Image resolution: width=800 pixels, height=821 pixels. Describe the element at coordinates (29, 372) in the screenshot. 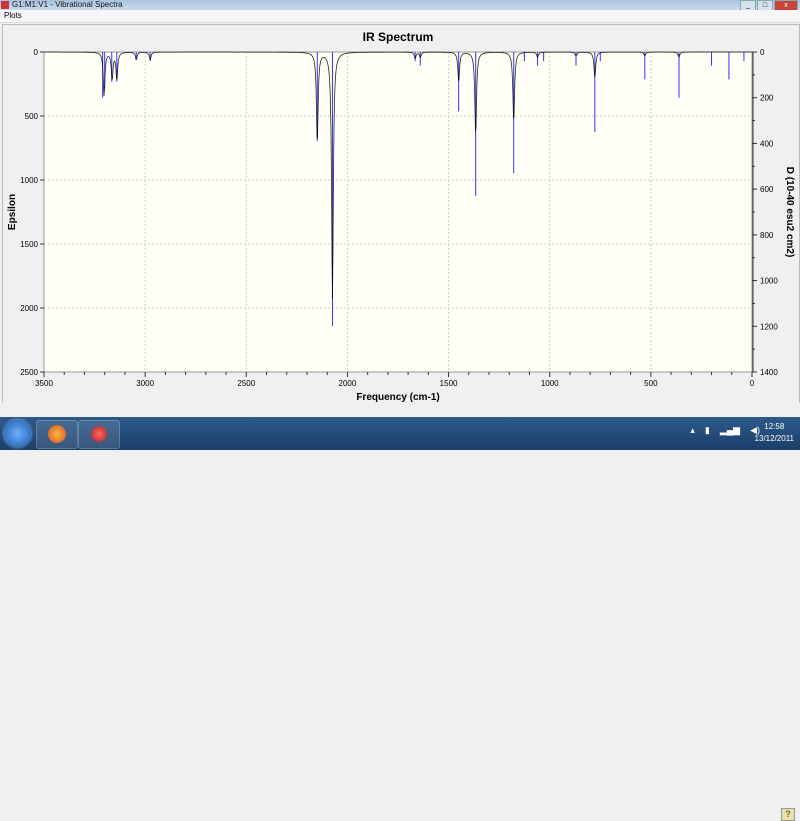

I see `y-left-tick-label: 2500` at that location.